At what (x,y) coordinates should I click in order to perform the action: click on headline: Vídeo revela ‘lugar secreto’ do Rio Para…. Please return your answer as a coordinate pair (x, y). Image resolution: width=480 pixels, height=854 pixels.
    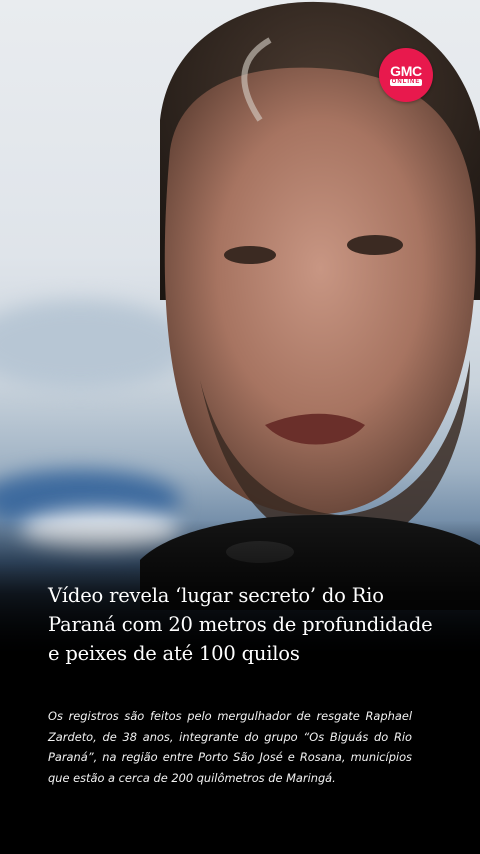
    Looking at the image, I should click on (240, 624).